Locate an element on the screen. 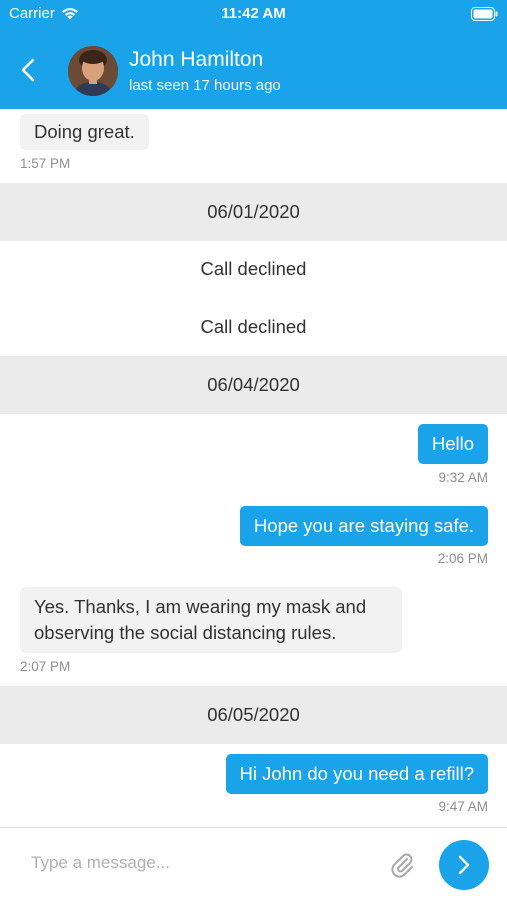 The image size is (507, 900). incoming-message-bubble: Doing great. is located at coordinates (84, 132).